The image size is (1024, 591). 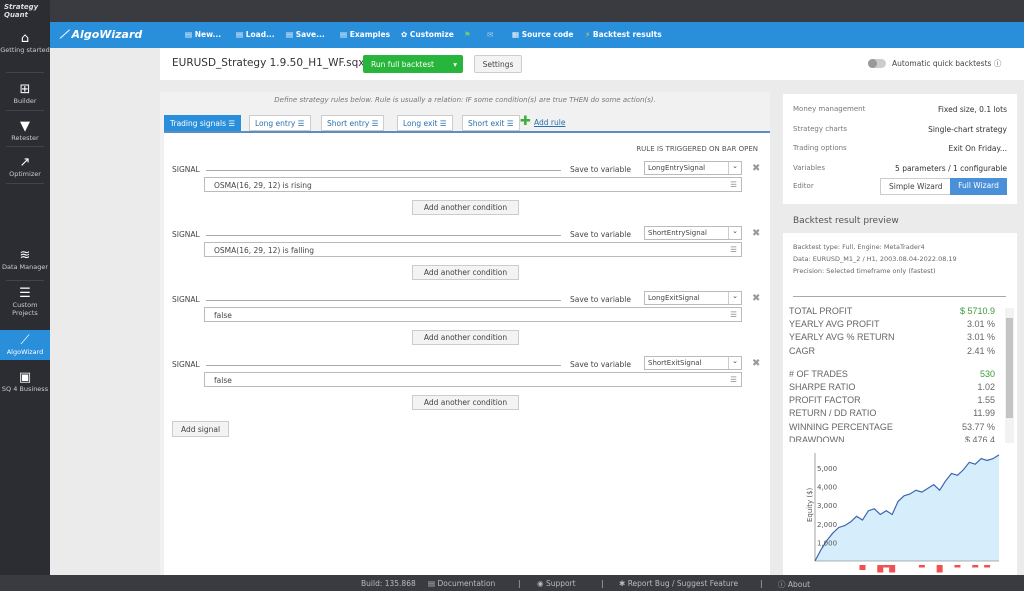 What do you see at coordinates (951, 168) in the screenshot?
I see `info-value: 5 parameters / 1 configurable` at bounding box center [951, 168].